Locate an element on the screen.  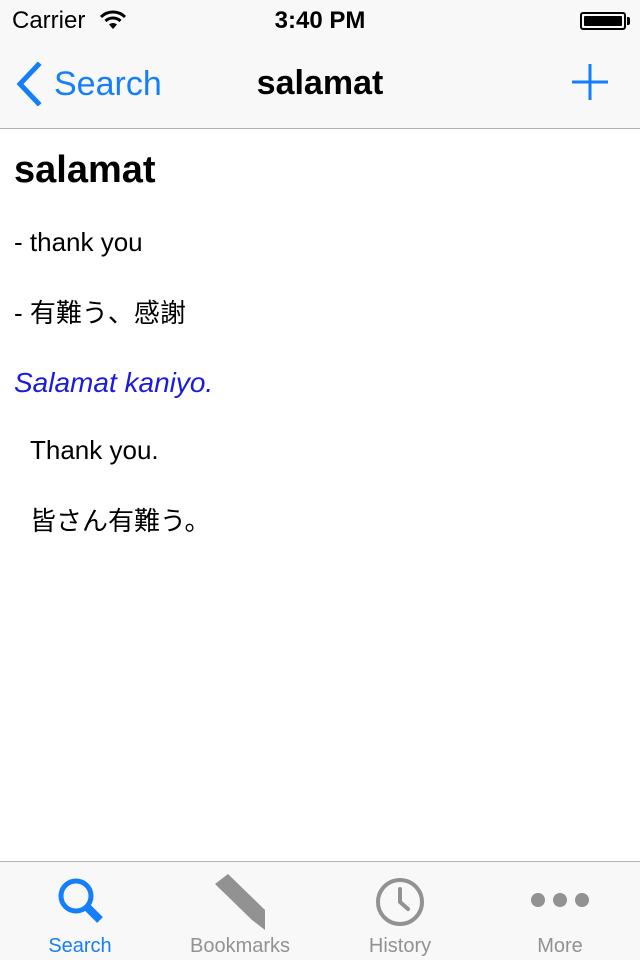
tab-label: More is located at coordinates (560, 946).